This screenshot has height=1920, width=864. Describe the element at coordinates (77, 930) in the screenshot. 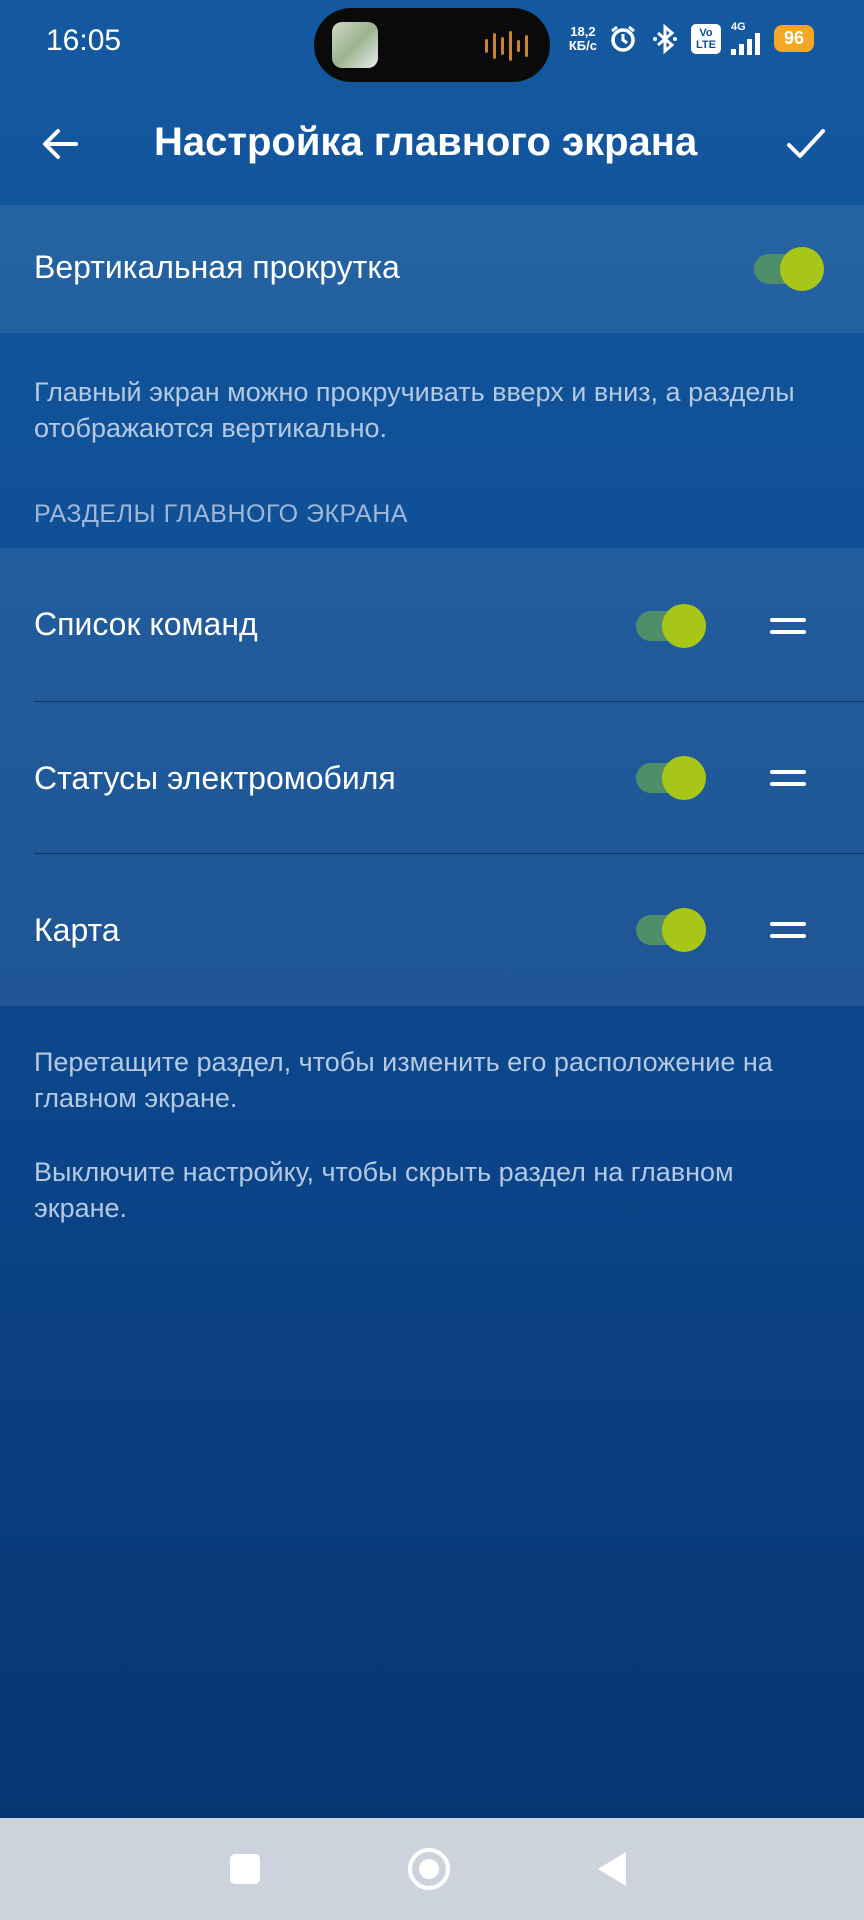

I see `section-item-map-label: Карта` at that location.